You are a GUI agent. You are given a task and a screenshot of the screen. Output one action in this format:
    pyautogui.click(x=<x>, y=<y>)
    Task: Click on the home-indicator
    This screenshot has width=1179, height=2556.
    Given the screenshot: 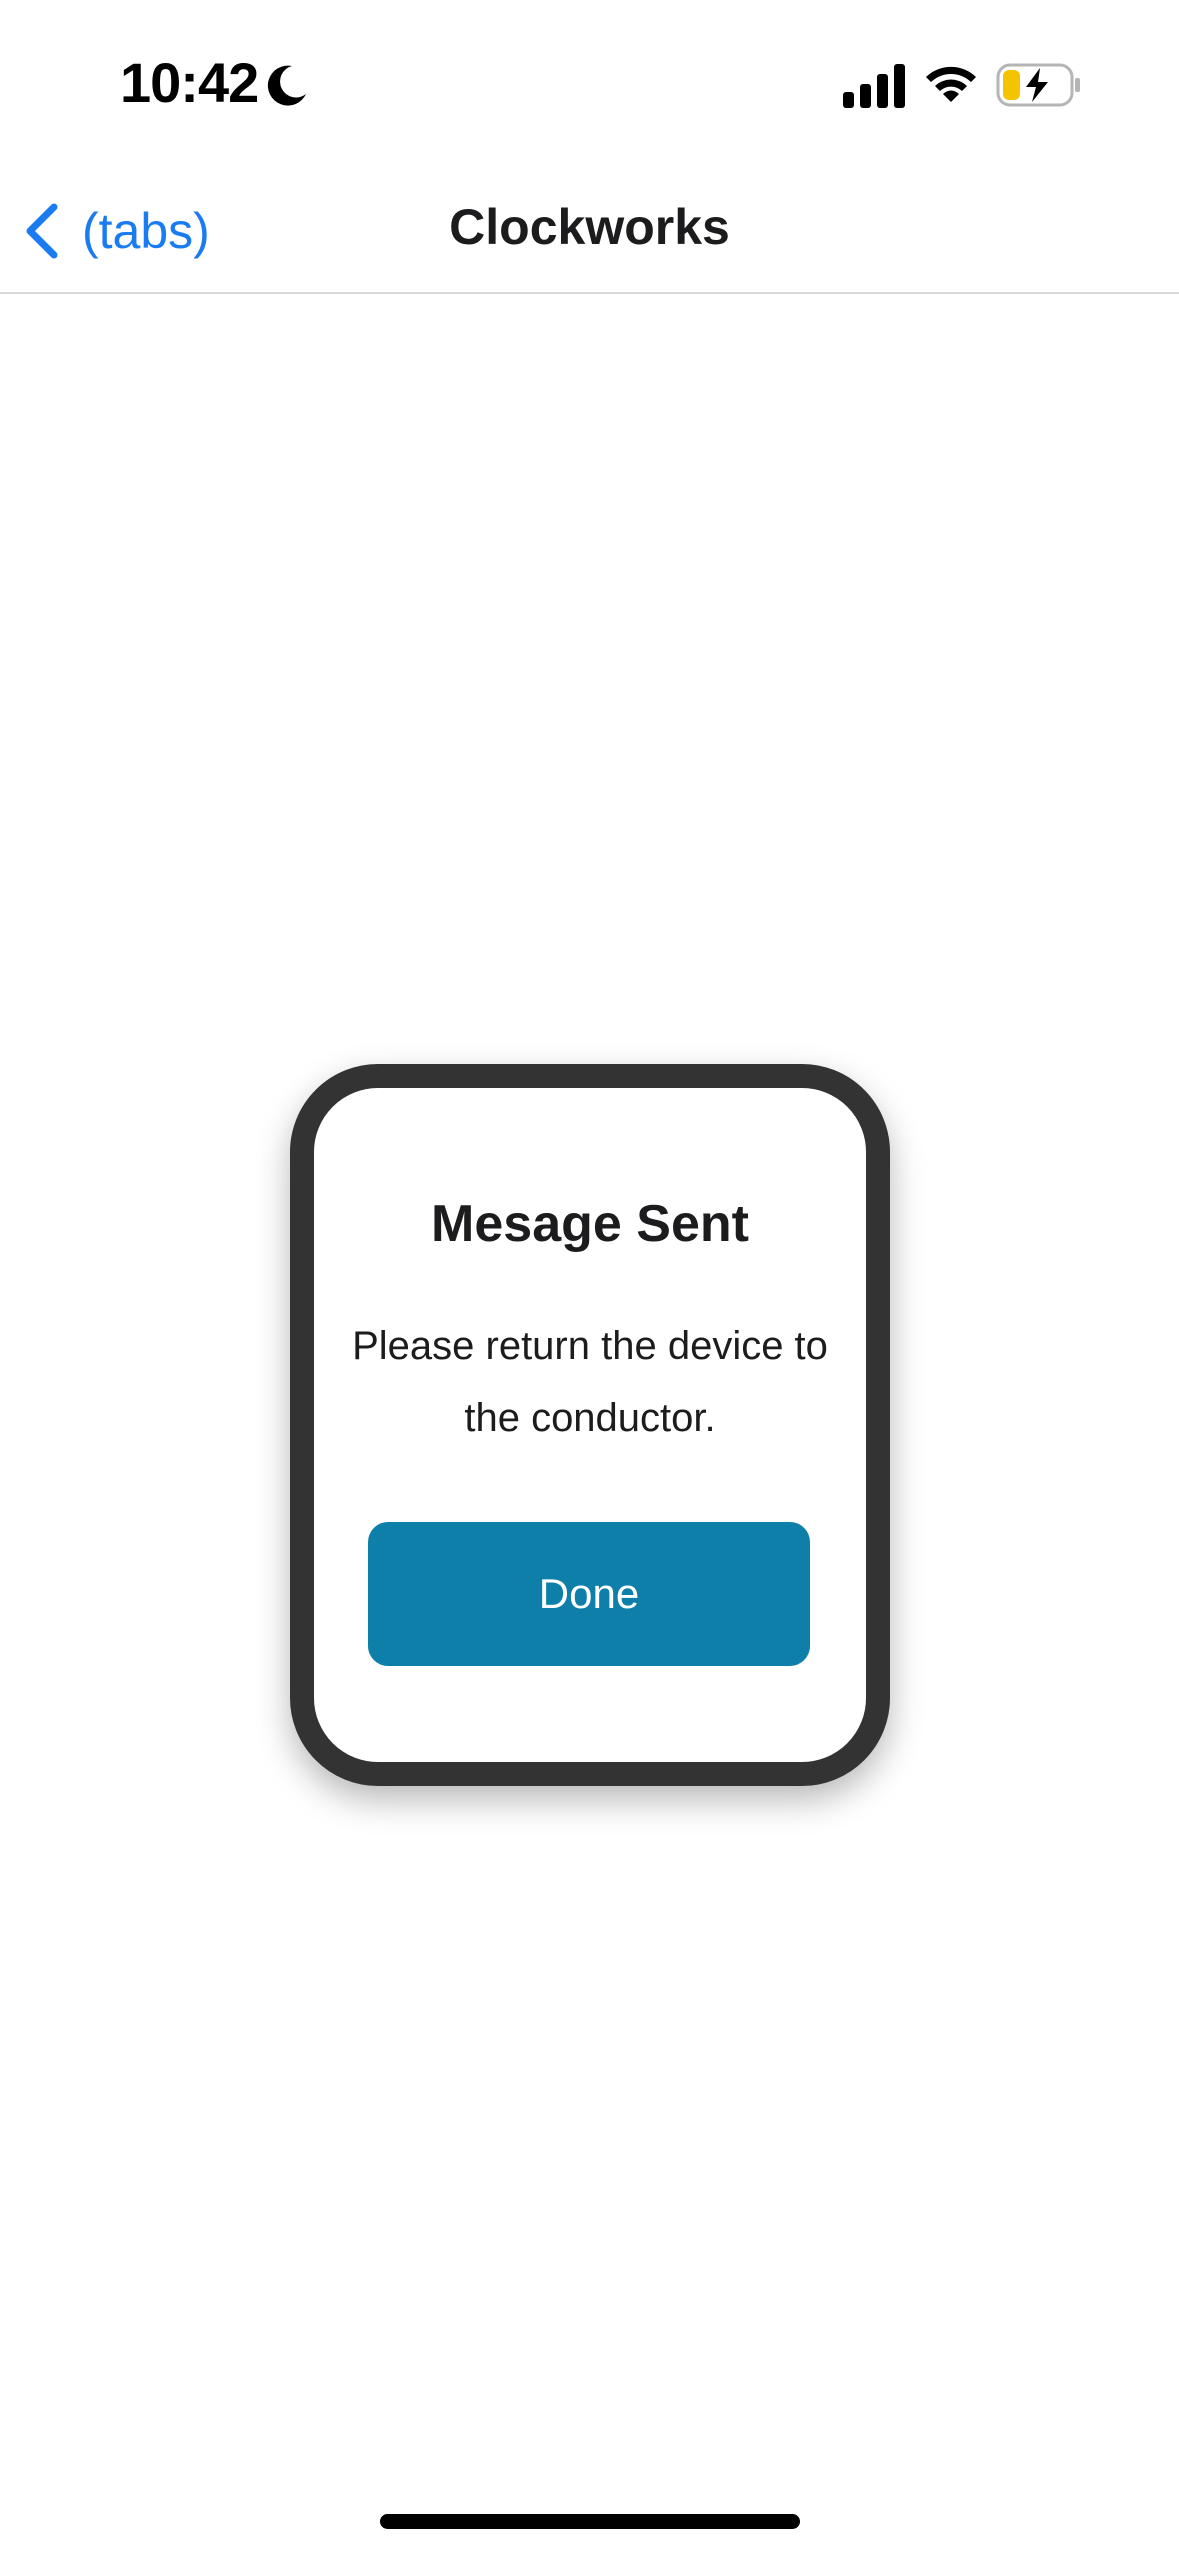 What is the action you would take?
    pyautogui.click(x=590, y=2521)
    